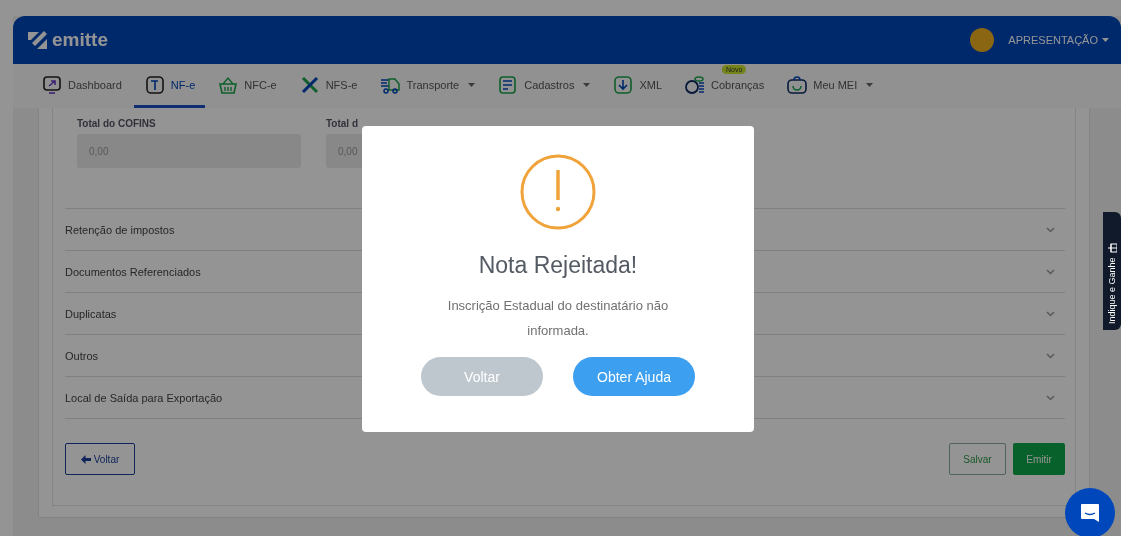  Describe the element at coordinates (695, 84) in the screenshot. I see `coins-icon` at that location.